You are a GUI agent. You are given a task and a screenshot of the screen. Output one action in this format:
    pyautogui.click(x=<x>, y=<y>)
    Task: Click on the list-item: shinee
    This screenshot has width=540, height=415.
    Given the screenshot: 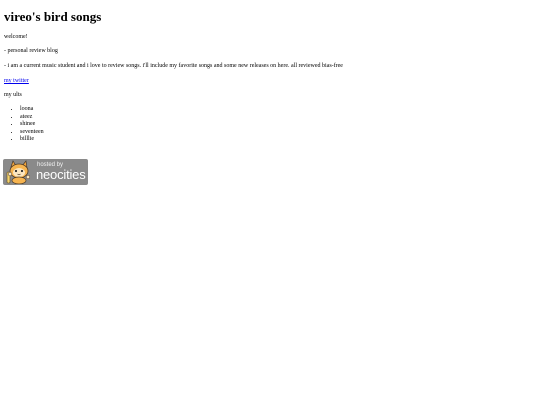 What is the action you would take?
    pyautogui.click(x=278, y=125)
    